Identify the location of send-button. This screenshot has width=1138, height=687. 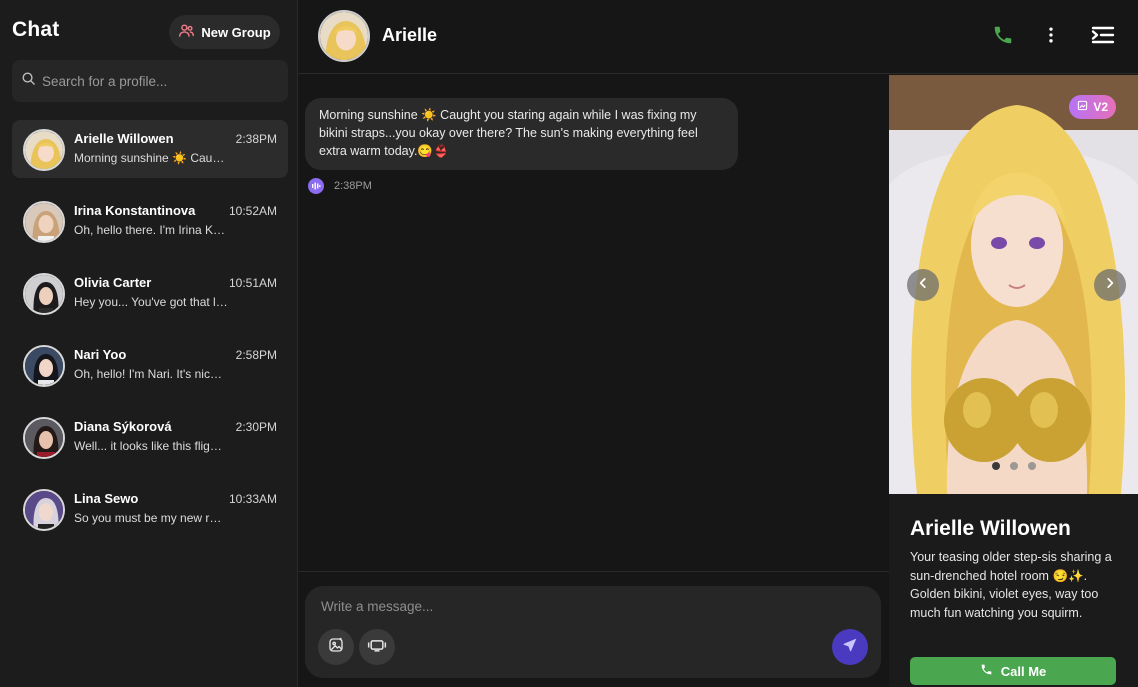
(850, 647).